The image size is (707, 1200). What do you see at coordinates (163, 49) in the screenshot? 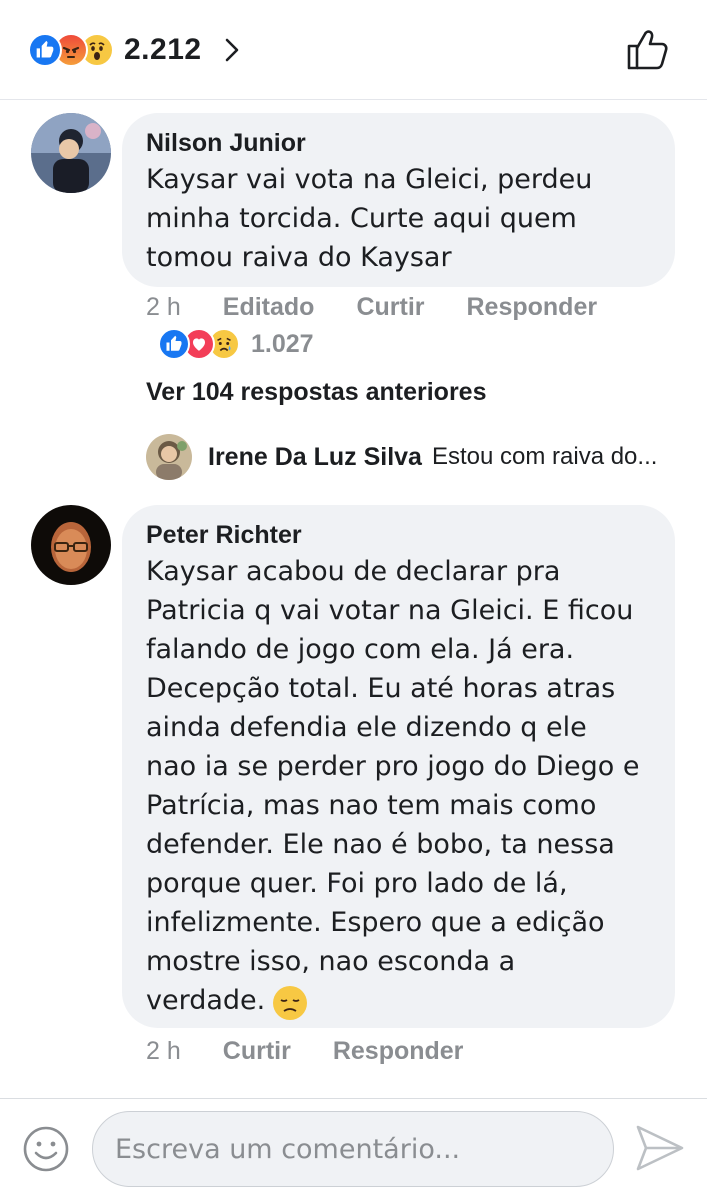
I see `reaction-count: 2.212` at bounding box center [163, 49].